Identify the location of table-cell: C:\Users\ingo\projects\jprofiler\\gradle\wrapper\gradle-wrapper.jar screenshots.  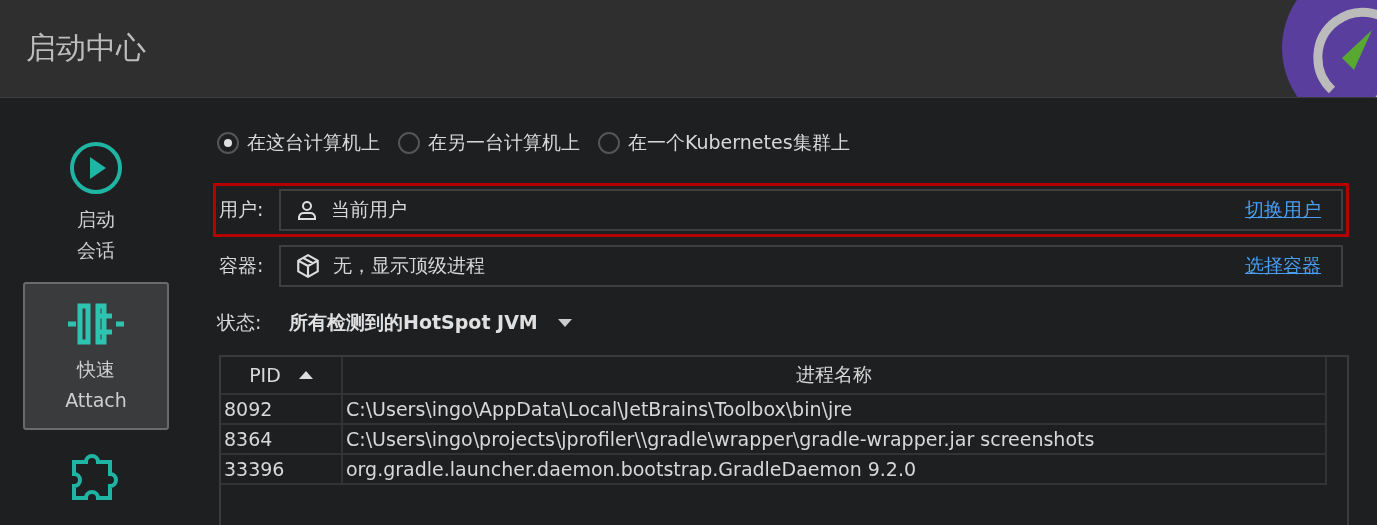
(835, 439).